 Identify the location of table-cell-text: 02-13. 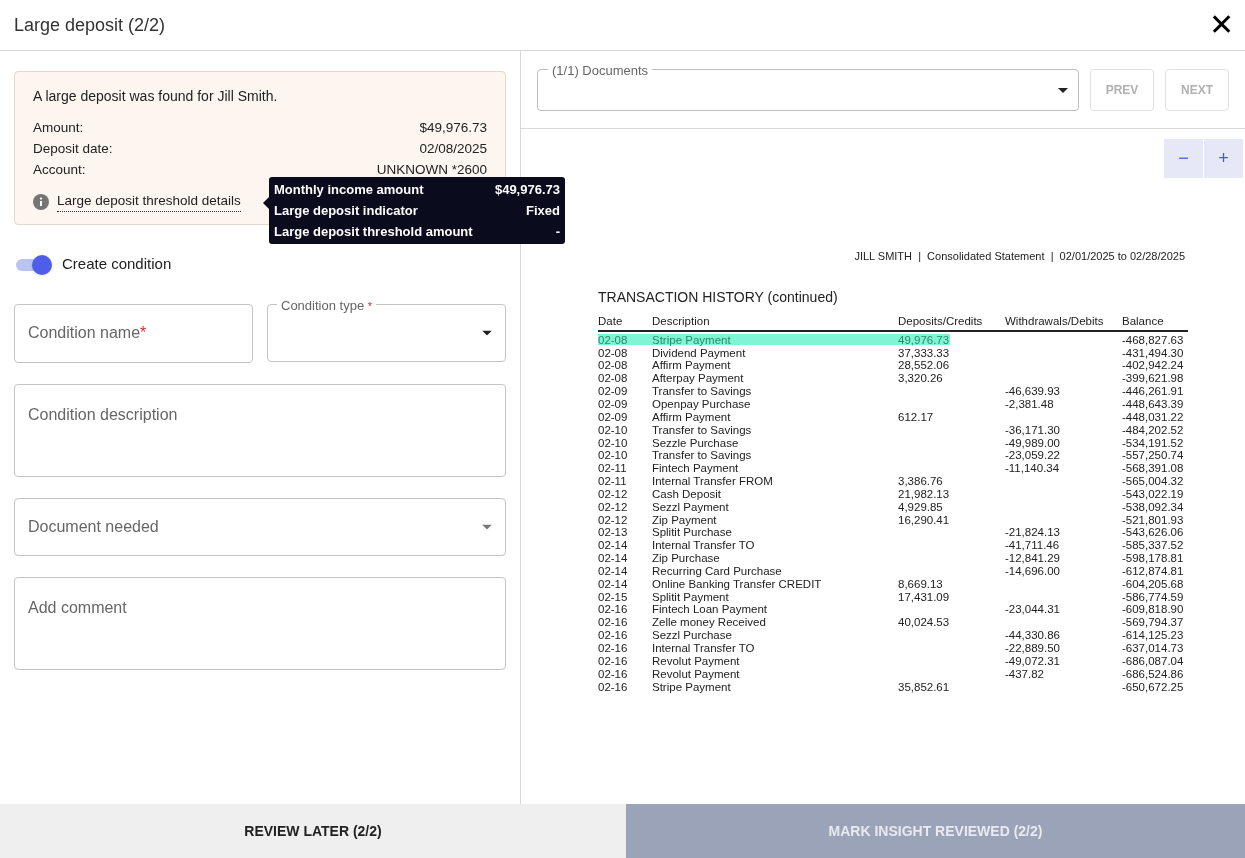
(613, 533).